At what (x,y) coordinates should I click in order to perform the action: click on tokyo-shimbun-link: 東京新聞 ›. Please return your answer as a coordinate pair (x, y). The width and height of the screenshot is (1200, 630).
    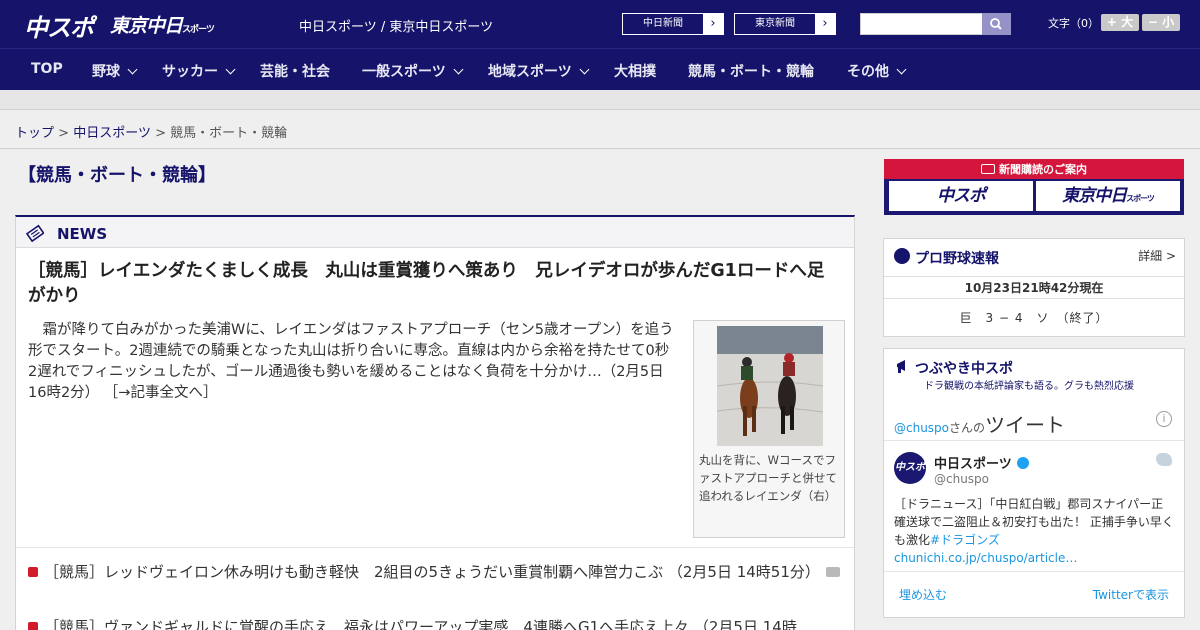
    Looking at the image, I should click on (785, 24).